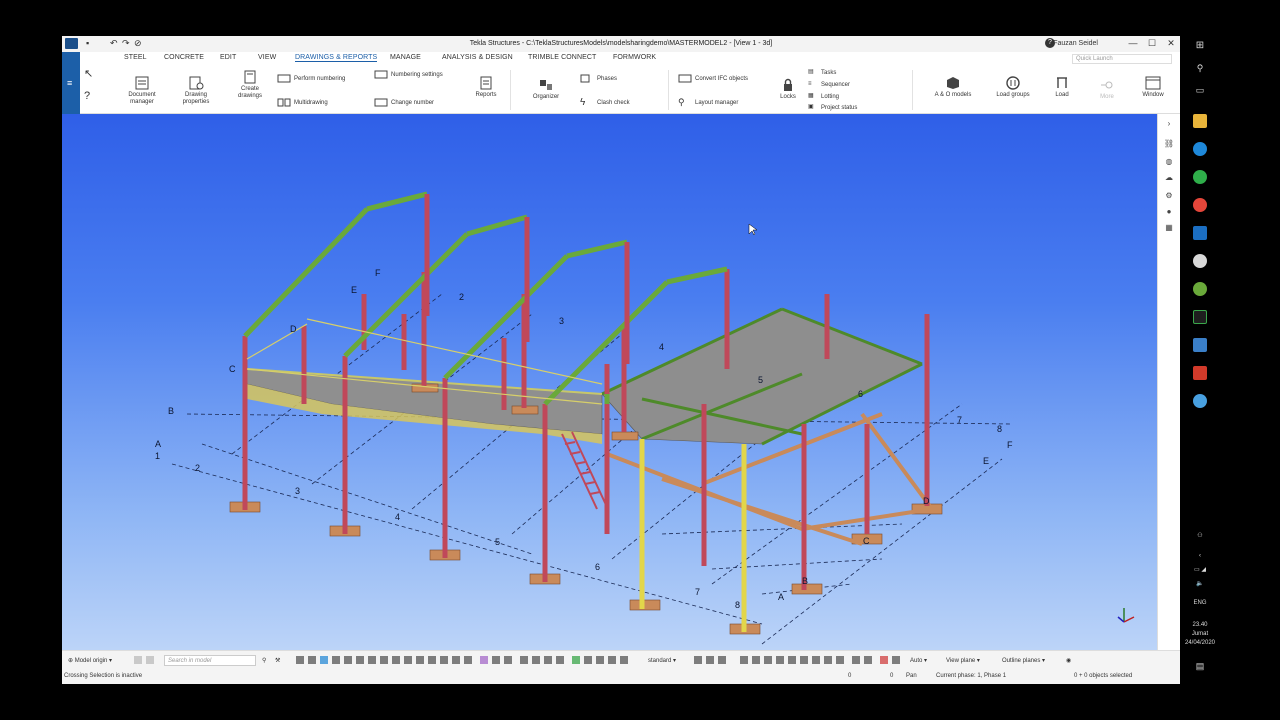 Image resolution: width=1280 pixels, height=720 pixels. What do you see at coordinates (1169, 228) in the screenshot?
I see `grid-icon: ▦` at bounding box center [1169, 228].